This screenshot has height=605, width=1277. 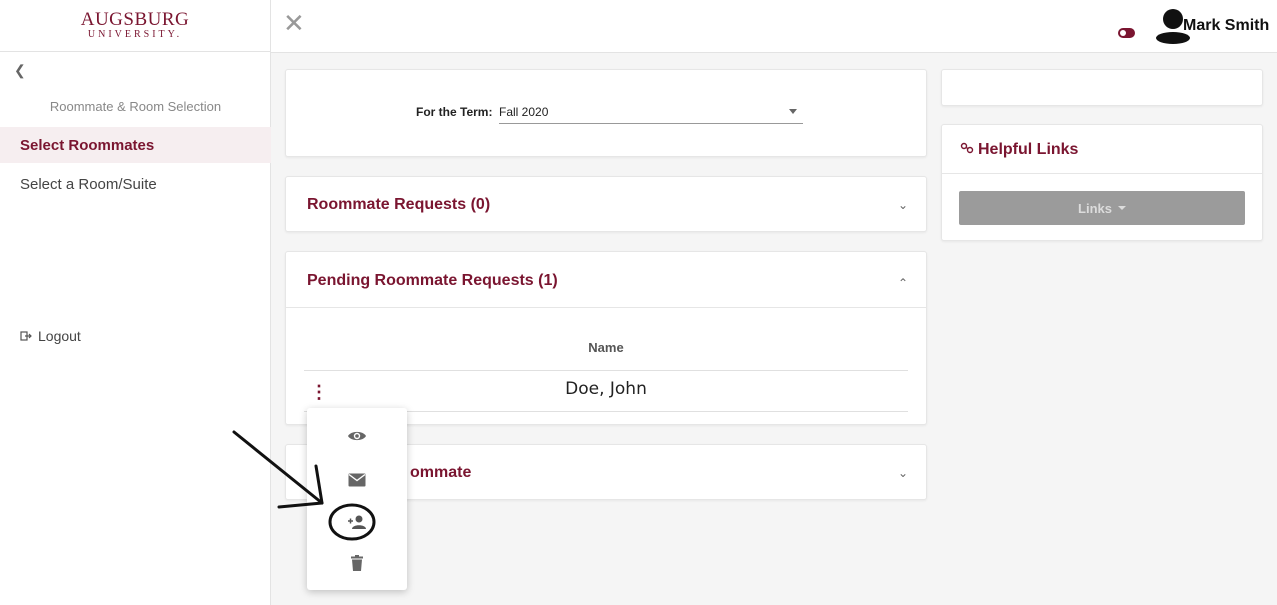 I want to click on eye-icon, so click(x=357, y=436).